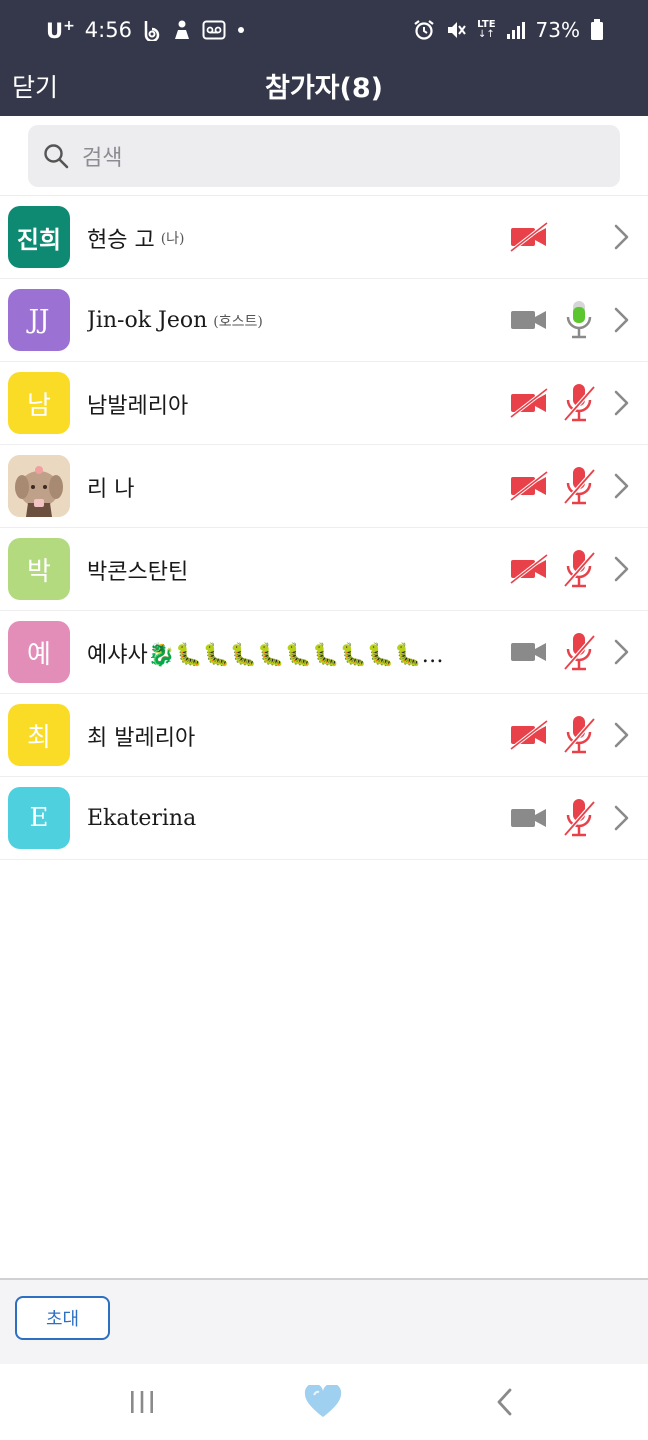 This screenshot has width=648, height=1440. Describe the element at coordinates (324, 30) in the screenshot. I see `status-bar: U+ 4:56 LTE ↓↑ 73%` at that location.